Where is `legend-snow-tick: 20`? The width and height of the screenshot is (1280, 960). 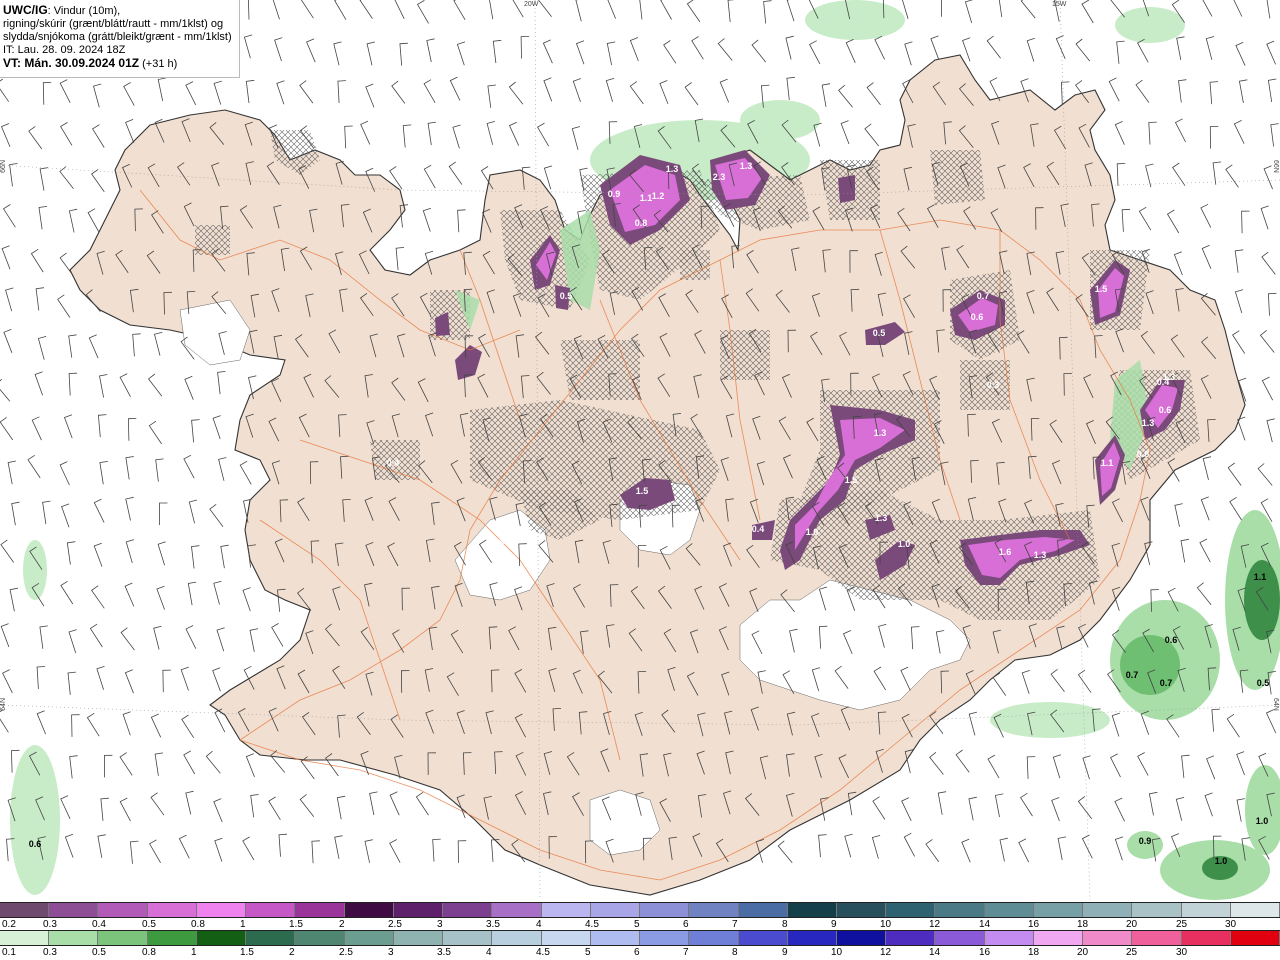 legend-snow-tick: 20 is located at coordinates (1132, 924).